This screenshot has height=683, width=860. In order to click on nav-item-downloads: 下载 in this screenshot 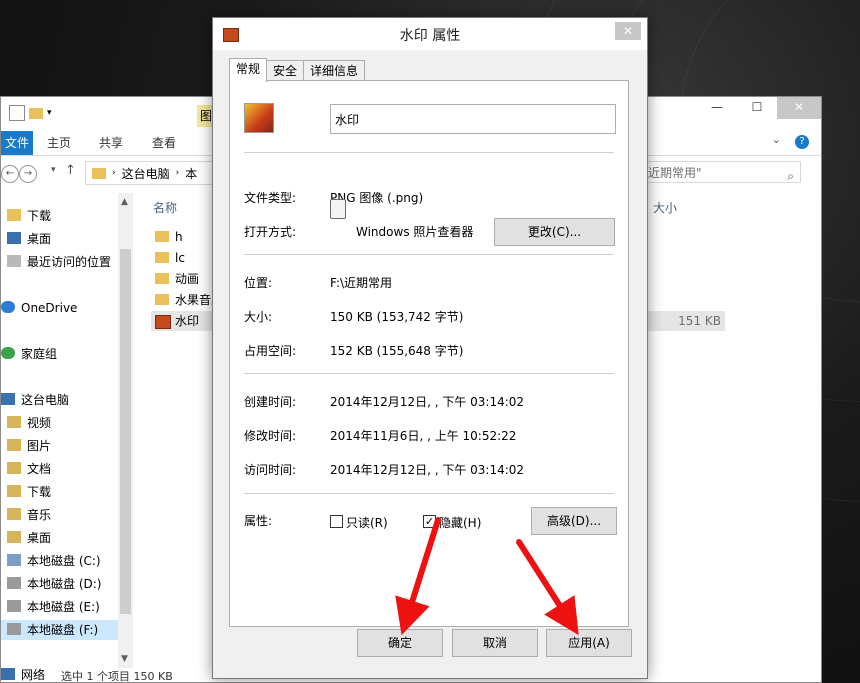, I will do `click(29, 216)`.